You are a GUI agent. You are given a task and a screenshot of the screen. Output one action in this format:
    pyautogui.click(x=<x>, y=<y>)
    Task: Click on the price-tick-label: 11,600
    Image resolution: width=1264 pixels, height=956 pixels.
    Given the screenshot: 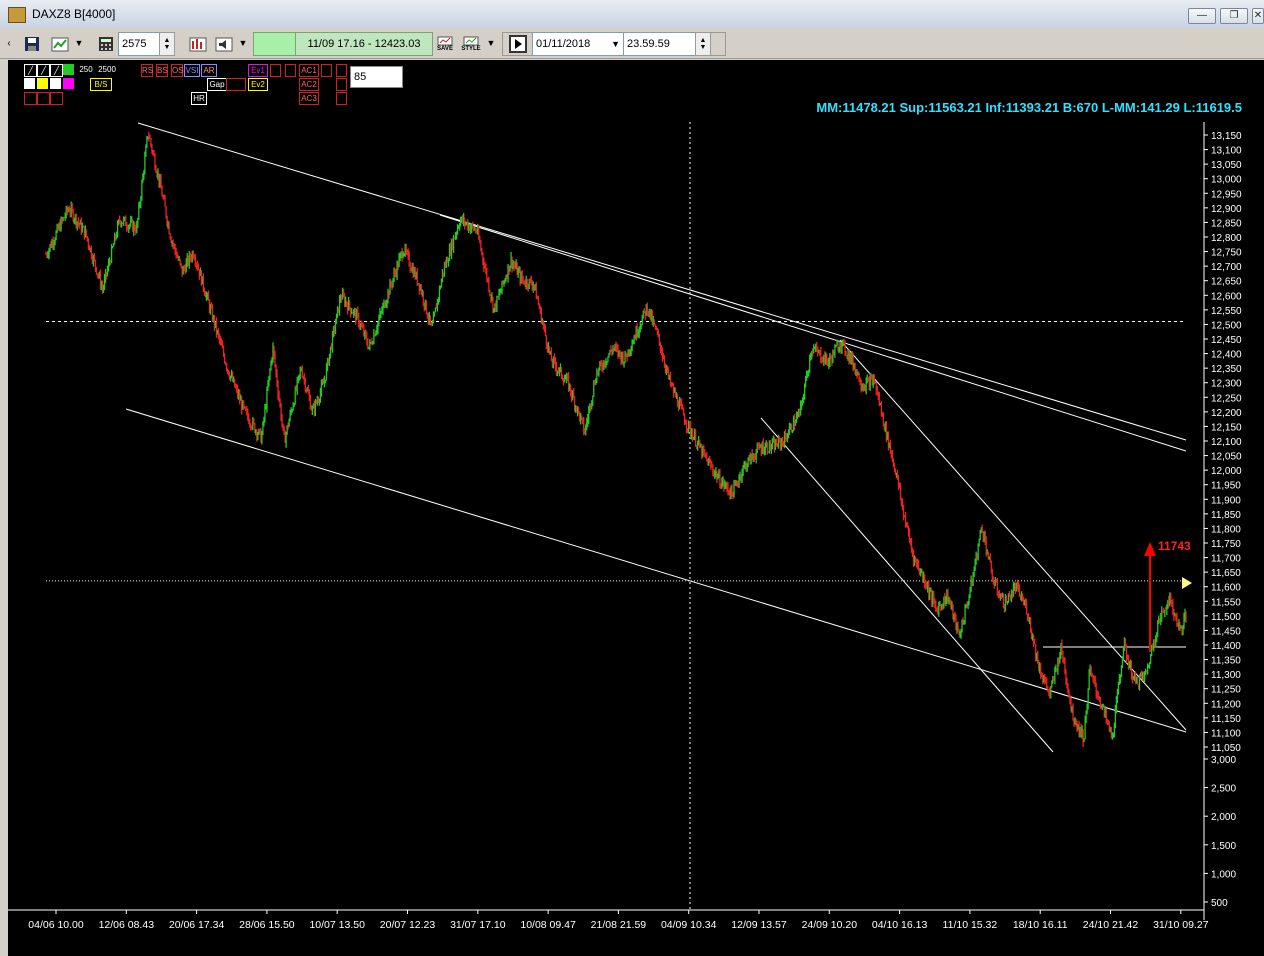 What is the action you would take?
    pyautogui.click(x=1226, y=588)
    